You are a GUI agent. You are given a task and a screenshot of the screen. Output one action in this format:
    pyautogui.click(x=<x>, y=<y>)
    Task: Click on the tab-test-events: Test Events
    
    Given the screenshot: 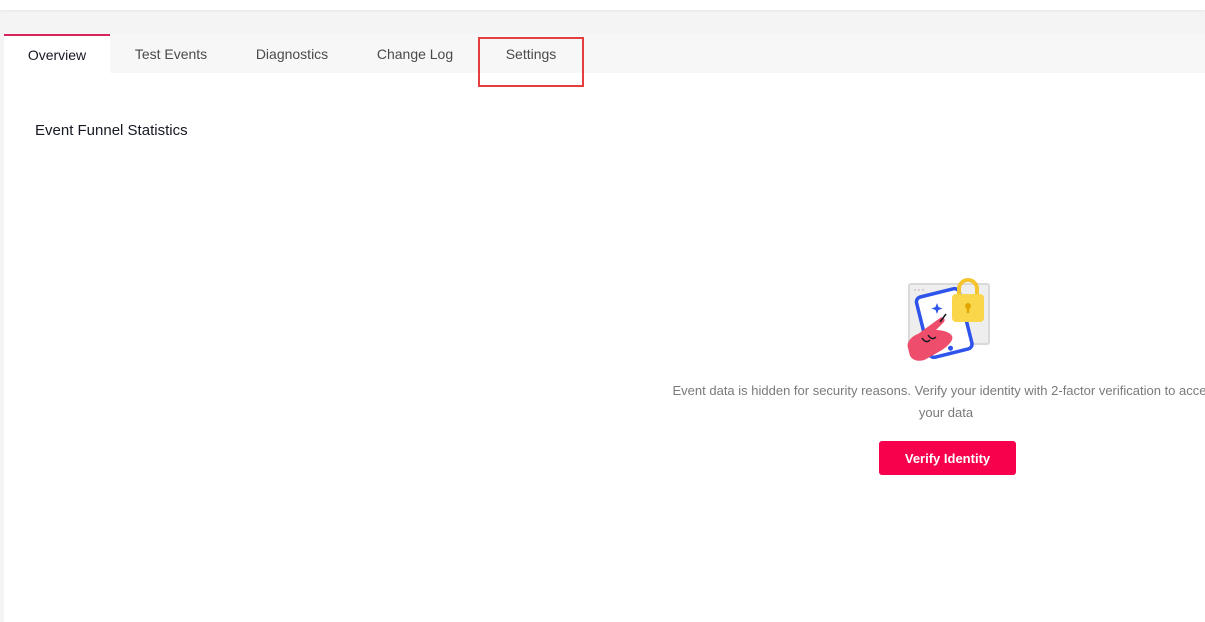 What is the action you would take?
    pyautogui.click(x=171, y=53)
    